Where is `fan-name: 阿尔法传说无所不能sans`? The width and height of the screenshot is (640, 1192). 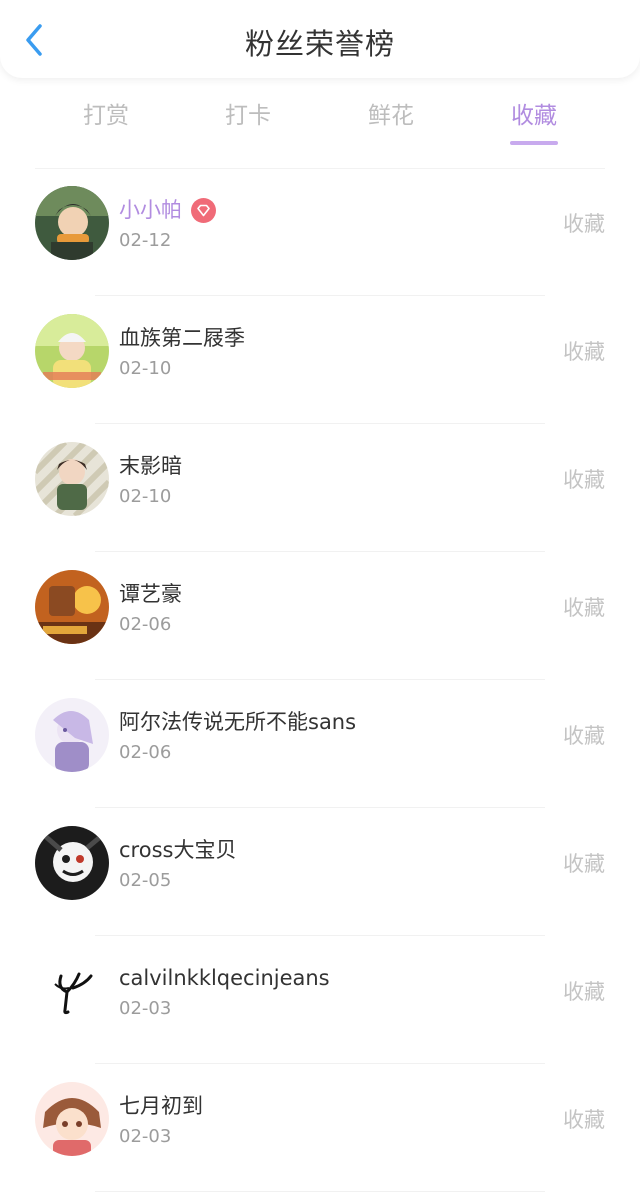
fan-name: 阿尔法传说无所不能sans is located at coordinates (238, 722).